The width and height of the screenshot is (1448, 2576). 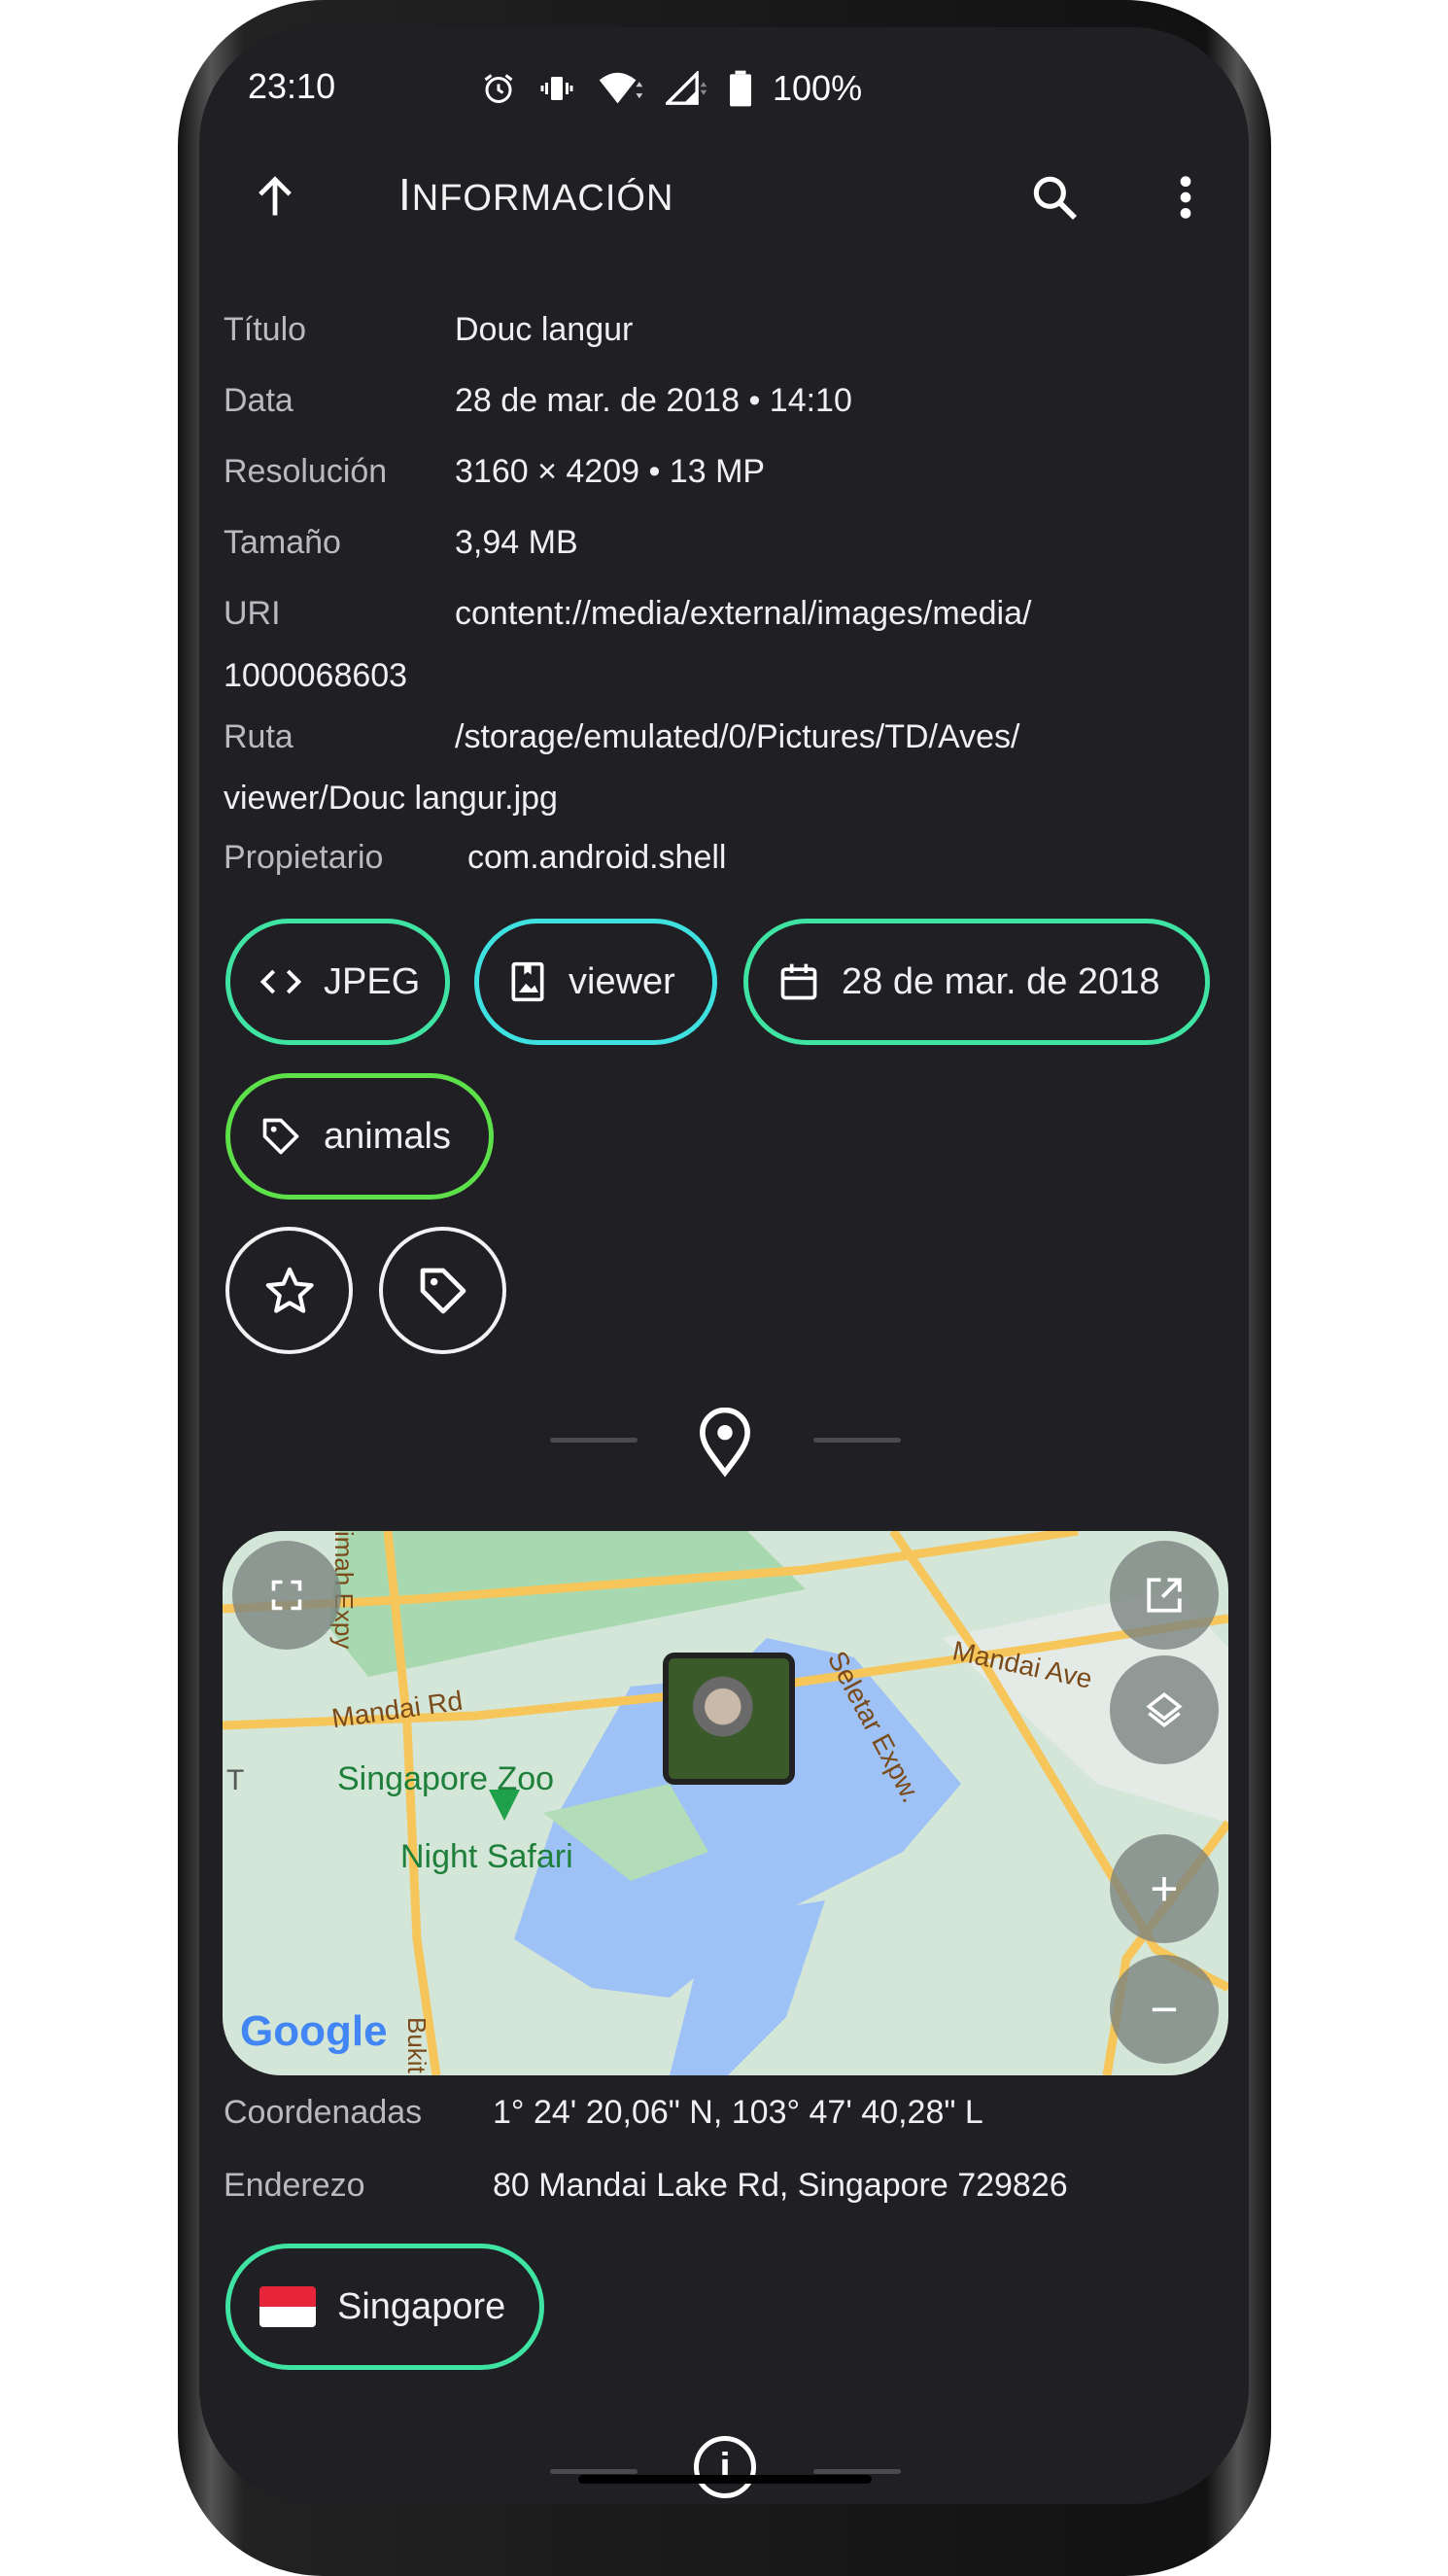 I want to click on open-external-icon, so click(x=1164, y=1596).